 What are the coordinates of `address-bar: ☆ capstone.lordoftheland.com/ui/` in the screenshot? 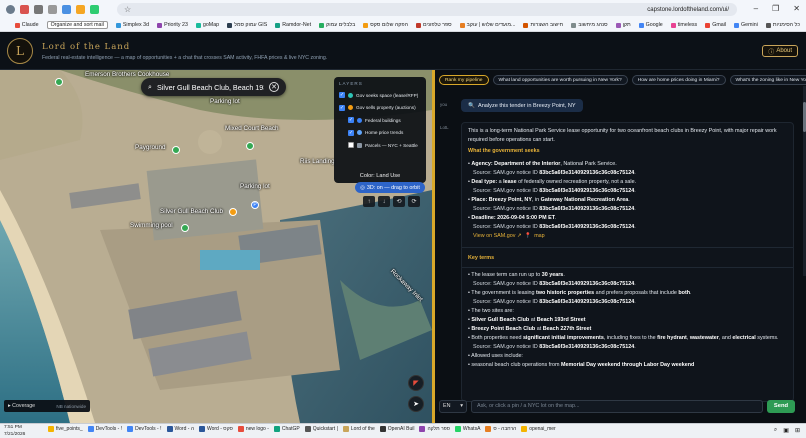 It's located at (427, 9).